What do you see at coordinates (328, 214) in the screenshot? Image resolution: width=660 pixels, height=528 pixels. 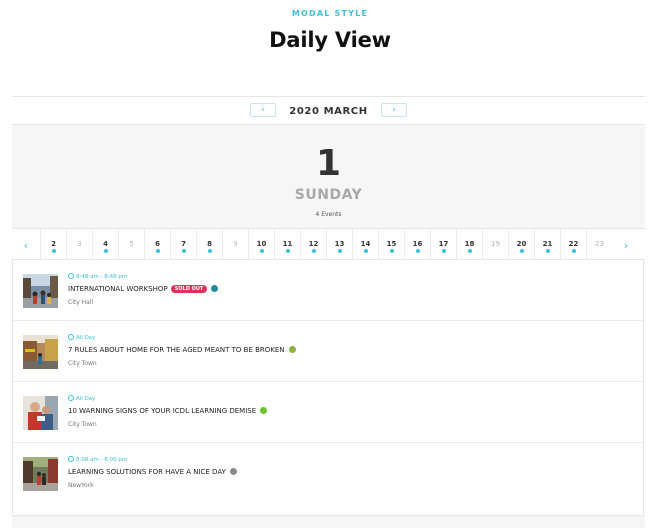 I see `event-count: 4 Events` at bounding box center [328, 214].